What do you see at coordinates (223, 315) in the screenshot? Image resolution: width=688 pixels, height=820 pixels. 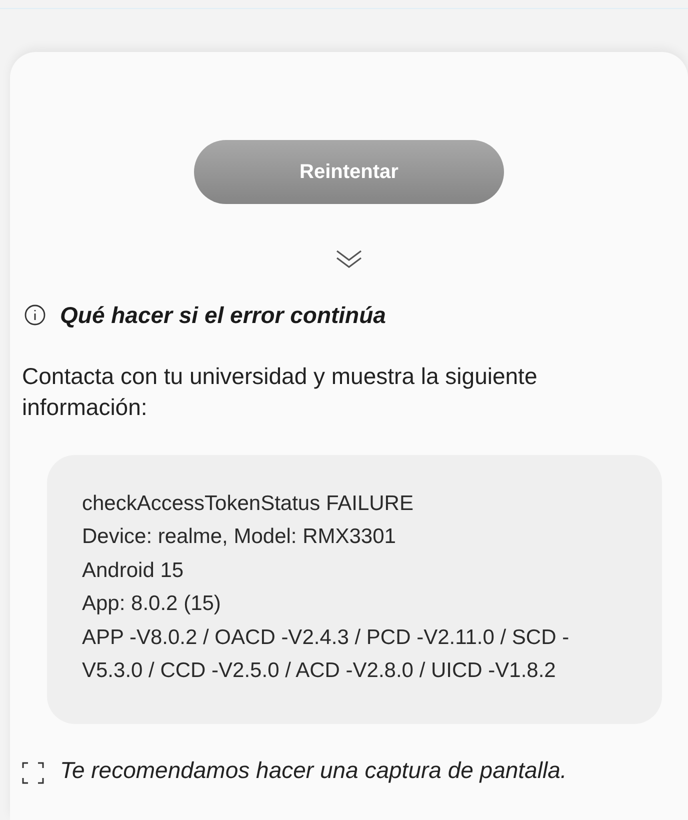 I see `help-heading: Qué hacer si el error continúa` at bounding box center [223, 315].